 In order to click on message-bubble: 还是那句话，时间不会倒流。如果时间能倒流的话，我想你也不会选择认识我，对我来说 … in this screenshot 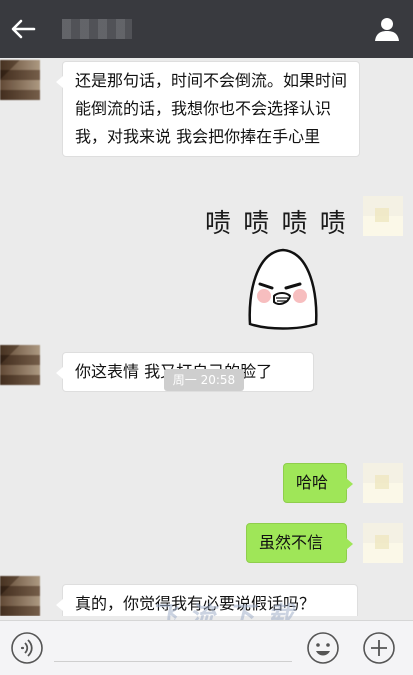, I will do `click(208, 109)`.